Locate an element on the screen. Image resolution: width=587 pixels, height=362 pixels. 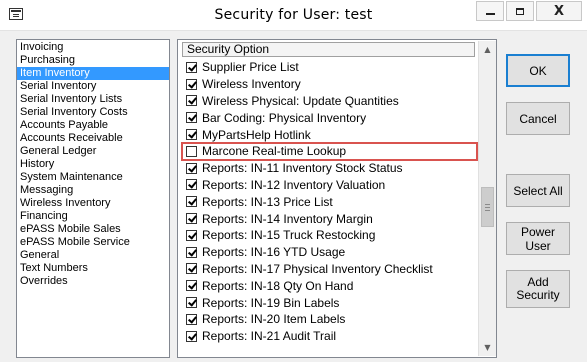
option-label: Reports: IN-15 Truck Restocking is located at coordinates (289, 235).